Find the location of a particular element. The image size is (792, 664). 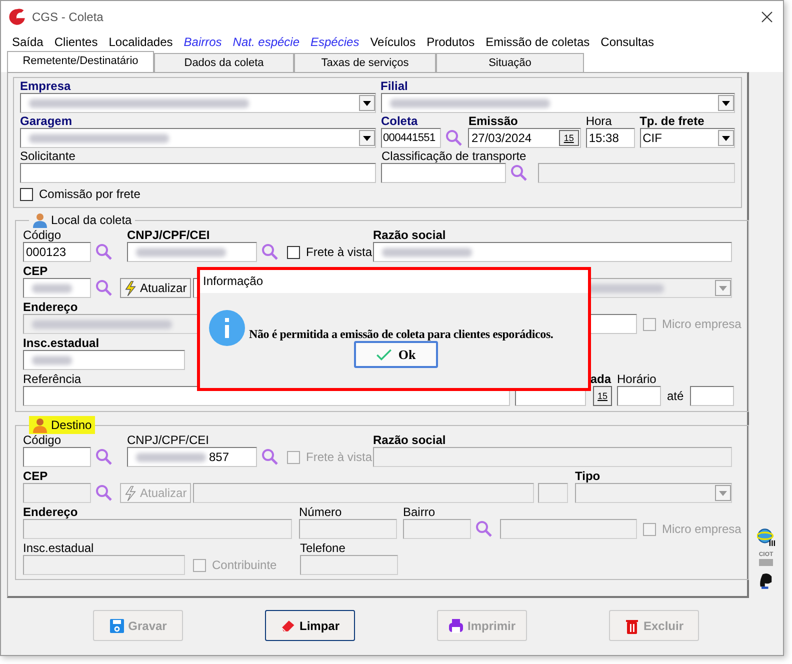

tab: Situação is located at coordinates (510, 62).